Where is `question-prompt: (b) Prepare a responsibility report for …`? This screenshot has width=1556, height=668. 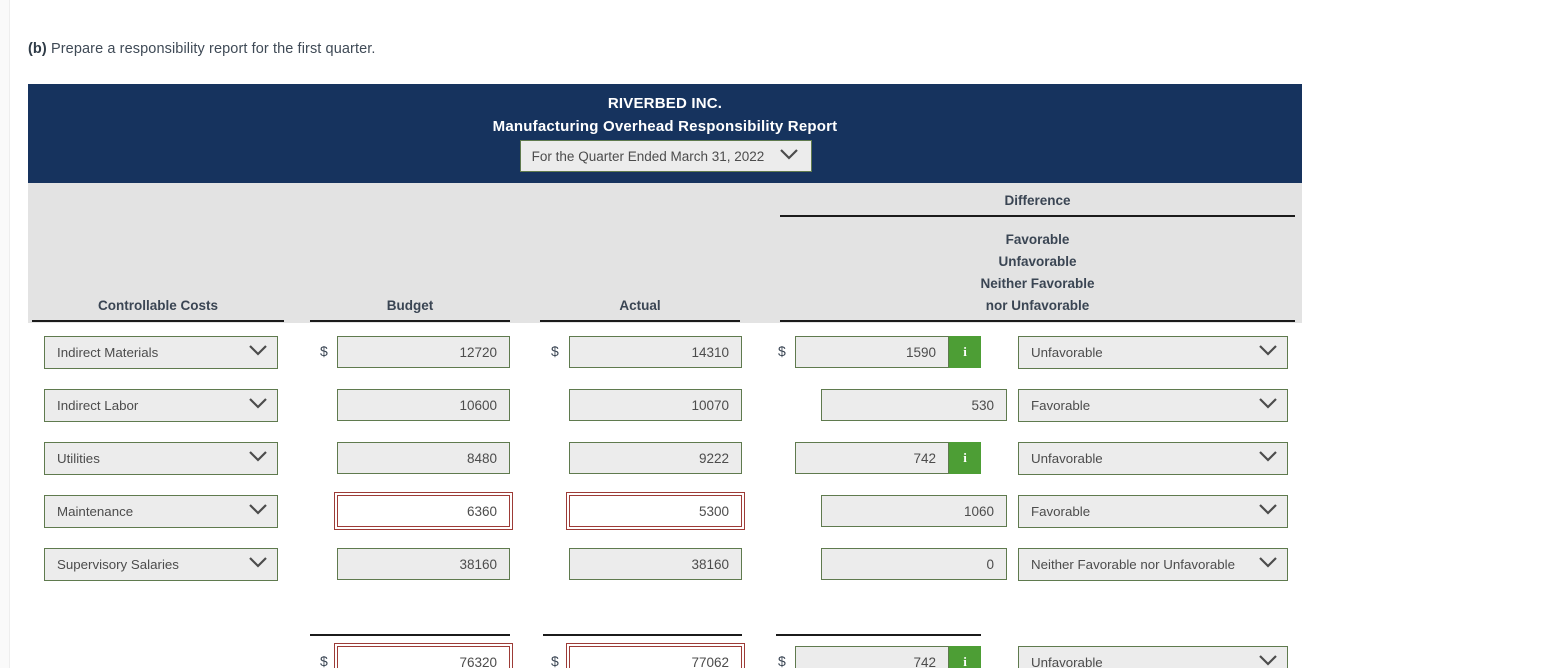
question-prompt: (b) Prepare a responsibility report for … is located at coordinates (202, 49).